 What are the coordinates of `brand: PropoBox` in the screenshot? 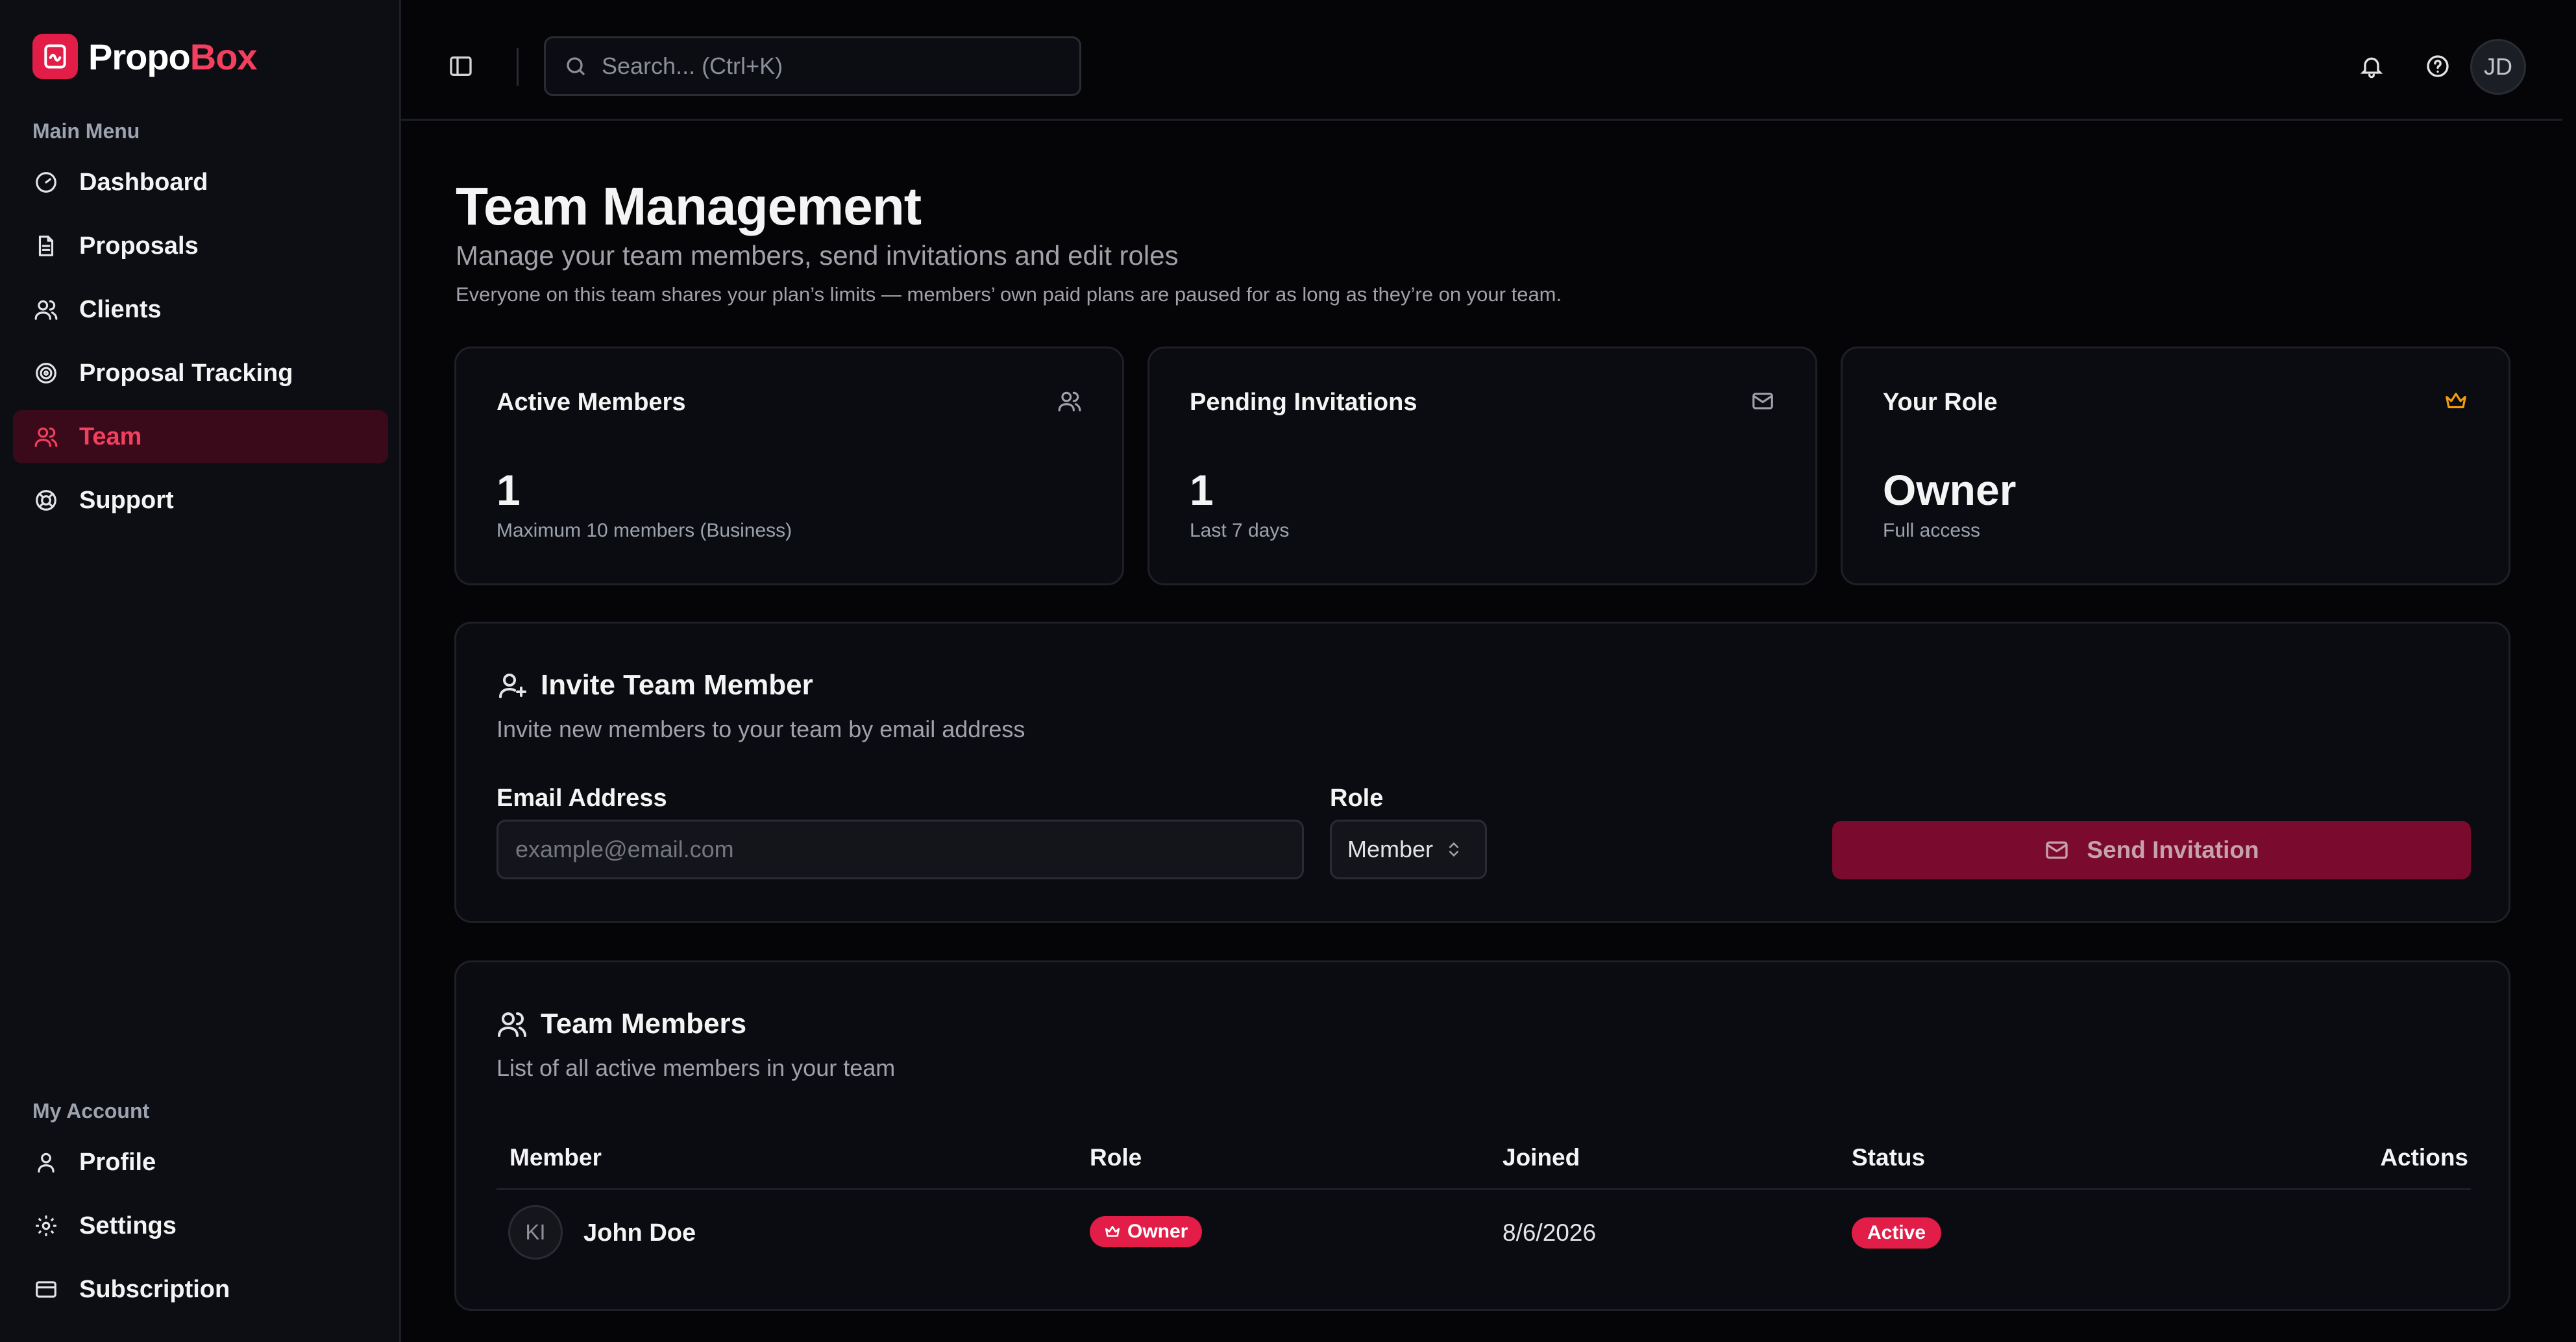 It's located at (145, 56).